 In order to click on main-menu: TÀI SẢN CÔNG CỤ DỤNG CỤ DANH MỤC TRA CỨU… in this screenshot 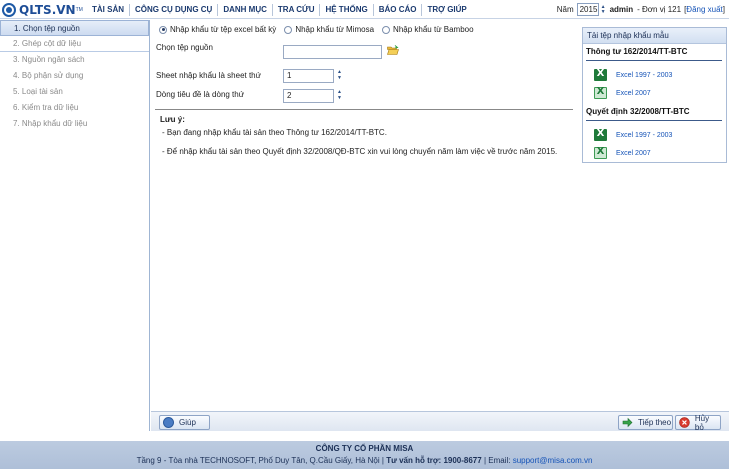, I will do `click(279, 9)`.